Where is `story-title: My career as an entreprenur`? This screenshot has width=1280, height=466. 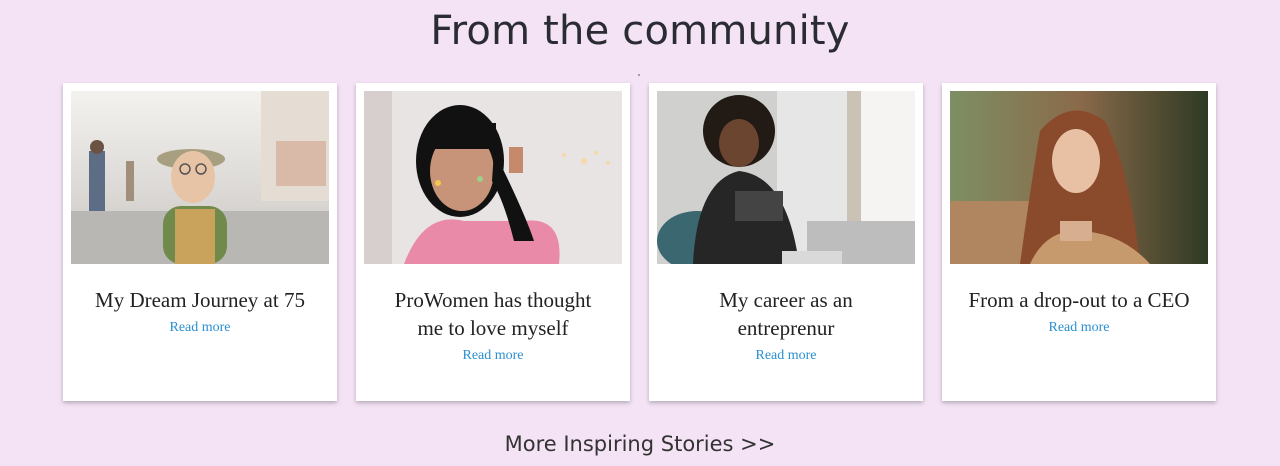 story-title: My career as an entreprenur is located at coordinates (786, 314).